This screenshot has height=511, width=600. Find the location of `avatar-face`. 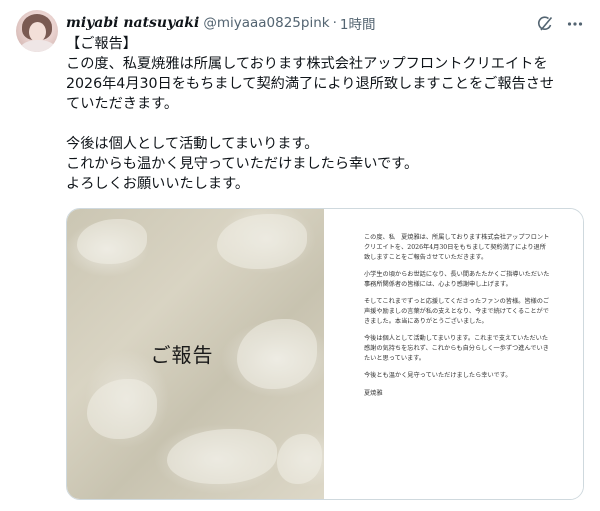

avatar-face is located at coordinates (37, 32).